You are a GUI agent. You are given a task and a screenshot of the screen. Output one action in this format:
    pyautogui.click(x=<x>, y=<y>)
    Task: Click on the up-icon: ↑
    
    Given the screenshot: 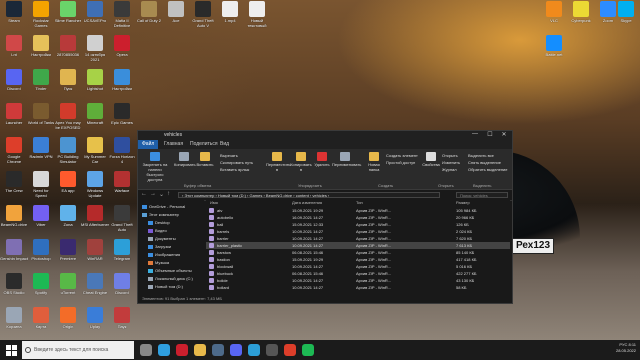 What is the action you would take?
    pyautogui.click(x=168, y=194)
    